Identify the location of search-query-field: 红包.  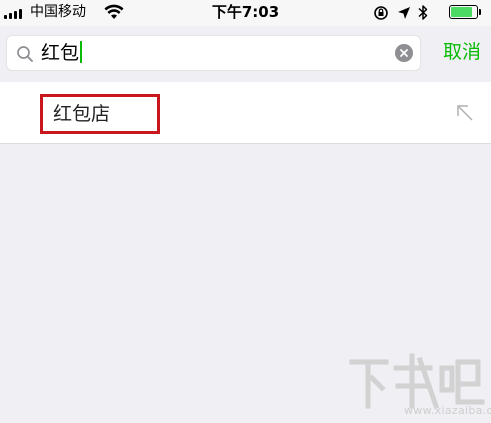
(62, 53).